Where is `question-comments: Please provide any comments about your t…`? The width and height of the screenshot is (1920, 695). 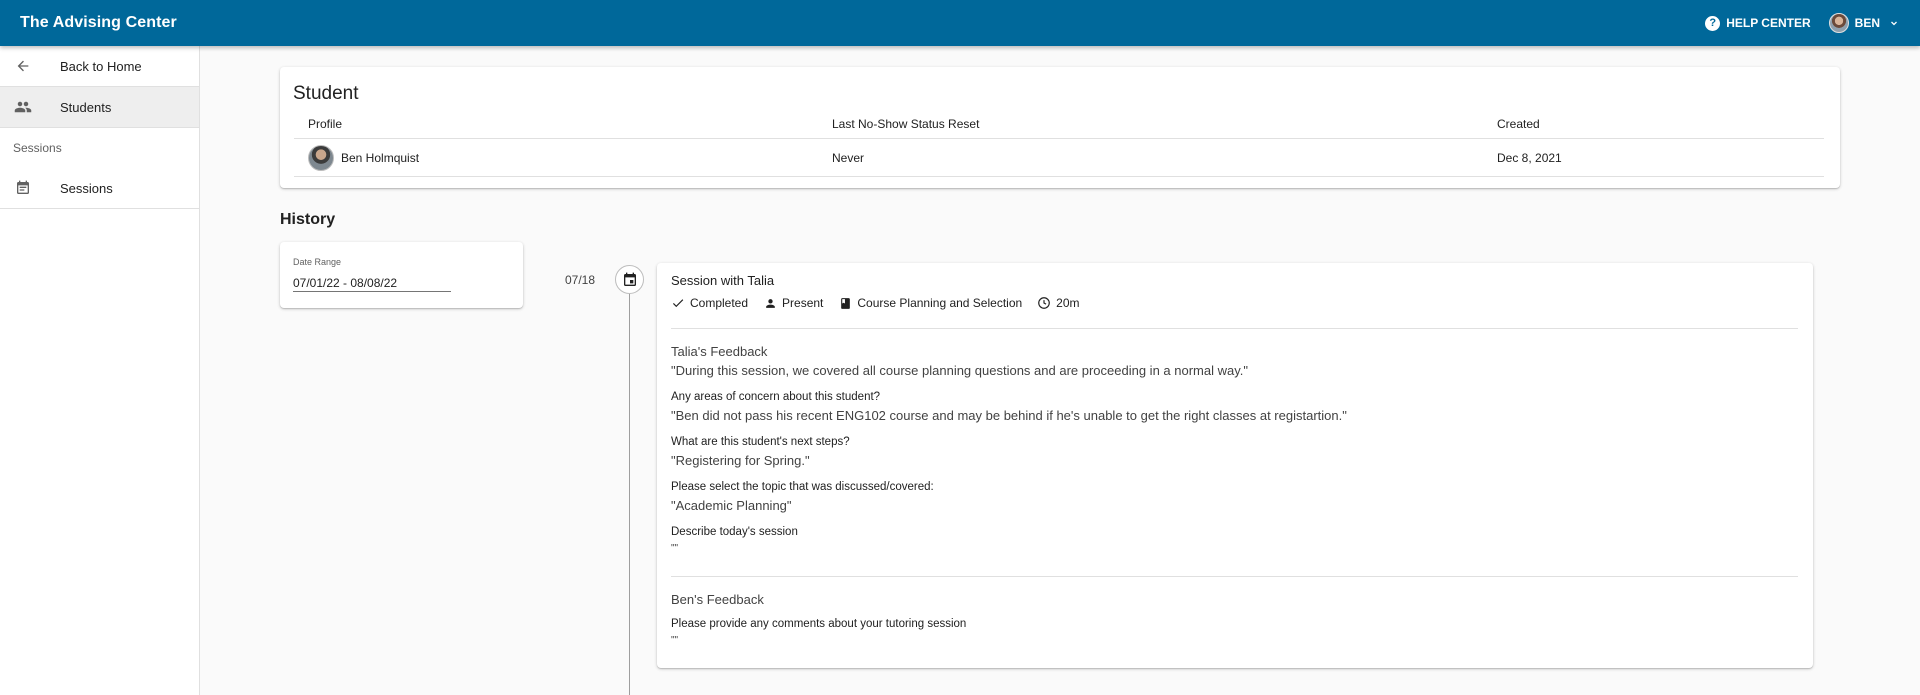 question-comments: Please provide any comments about your t… is located at coordinates (819, 624).